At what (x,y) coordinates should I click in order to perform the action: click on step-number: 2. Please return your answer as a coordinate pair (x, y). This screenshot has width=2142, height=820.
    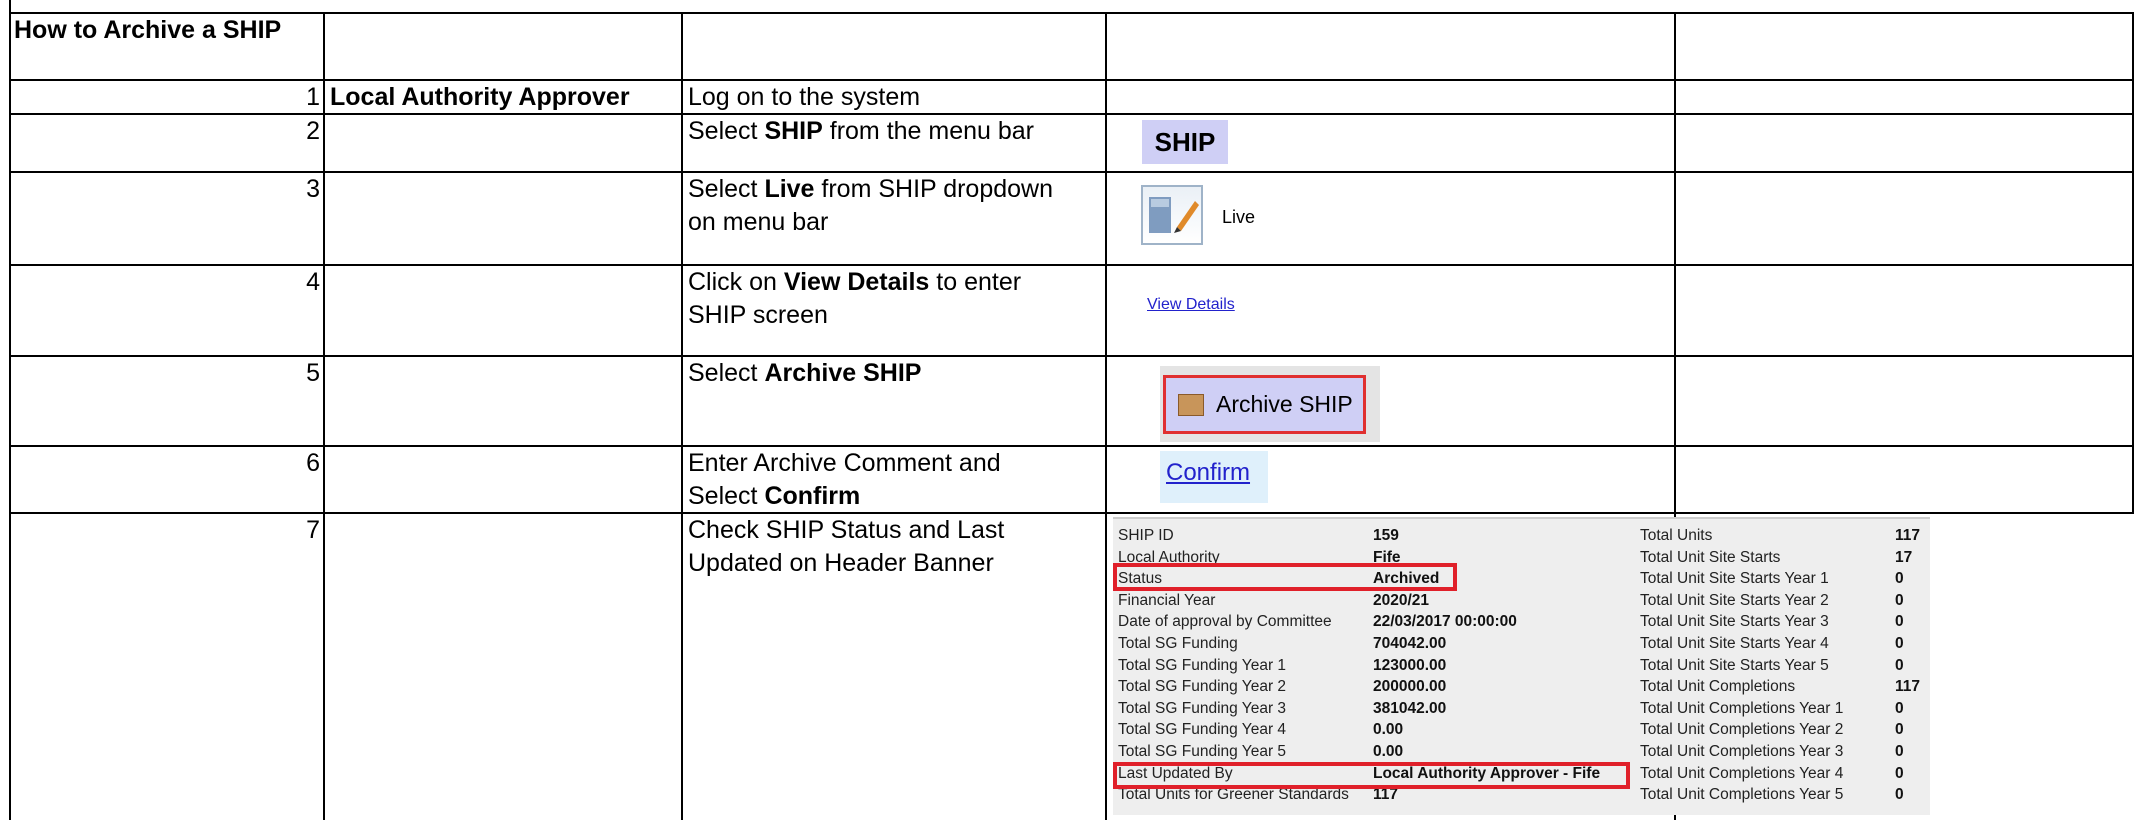
    Looking at the image, I should click on (313, 131).